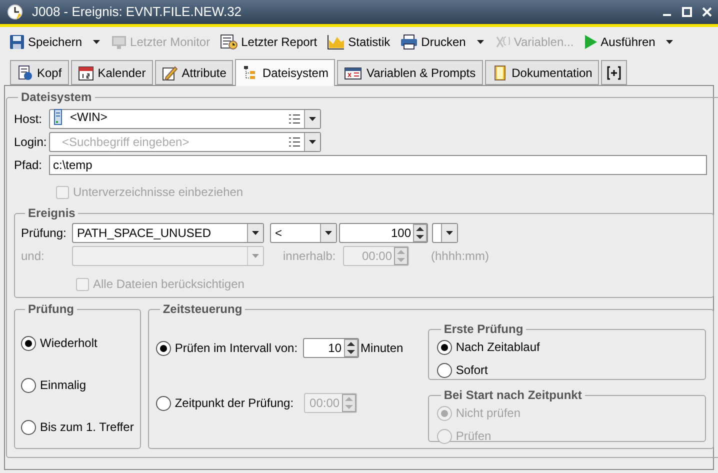  I want to click on checkbox-label: Alle Dateien berücksichtigen, so click(168, 284).